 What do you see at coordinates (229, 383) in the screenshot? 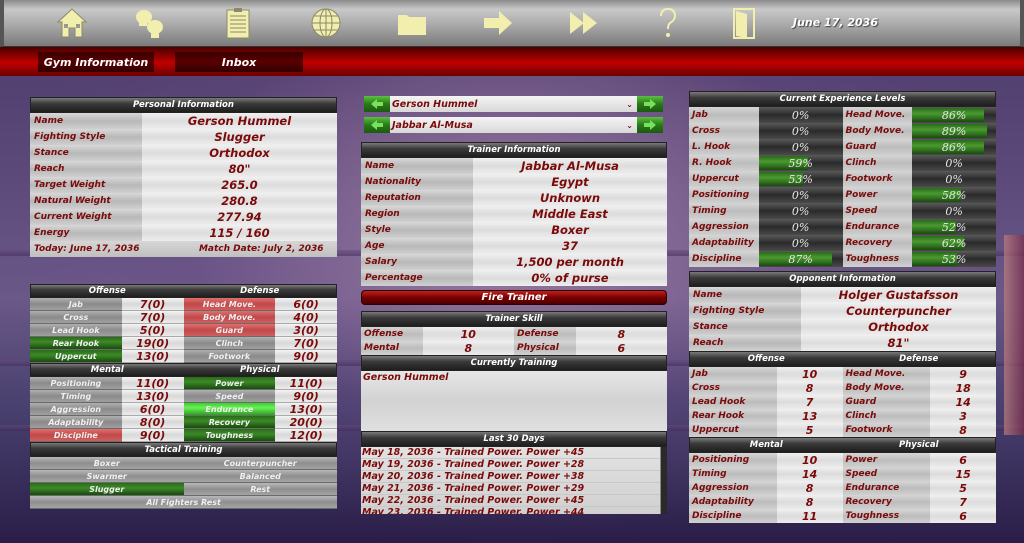
I see `skill-label: Power` at bounding box center [229, 383].